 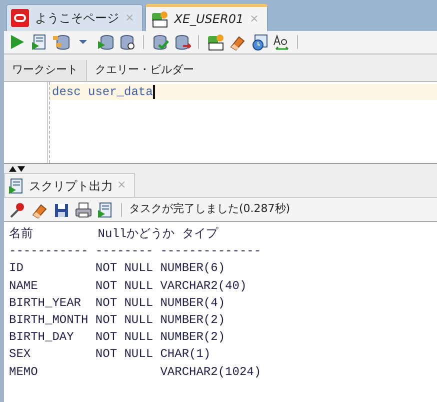 What do you see at coordinates (17, 168) in the screenshot?
I see `splitter-arrows-icon` at bounding box center [17, 168].